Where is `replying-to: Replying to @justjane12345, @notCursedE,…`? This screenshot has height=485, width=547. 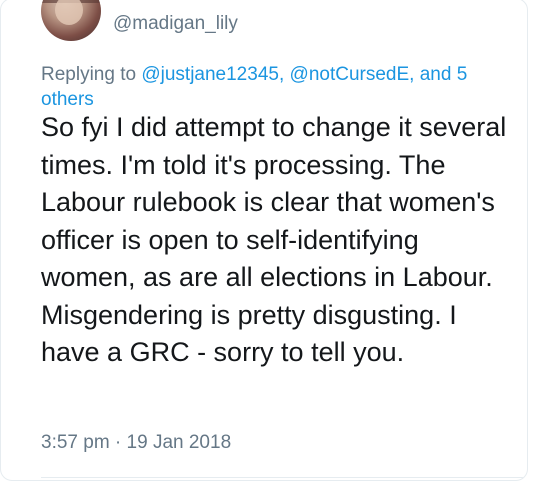 replying-to: Replying to @justjane12345, @notCursedE,… is located at coordinates (271, 87).